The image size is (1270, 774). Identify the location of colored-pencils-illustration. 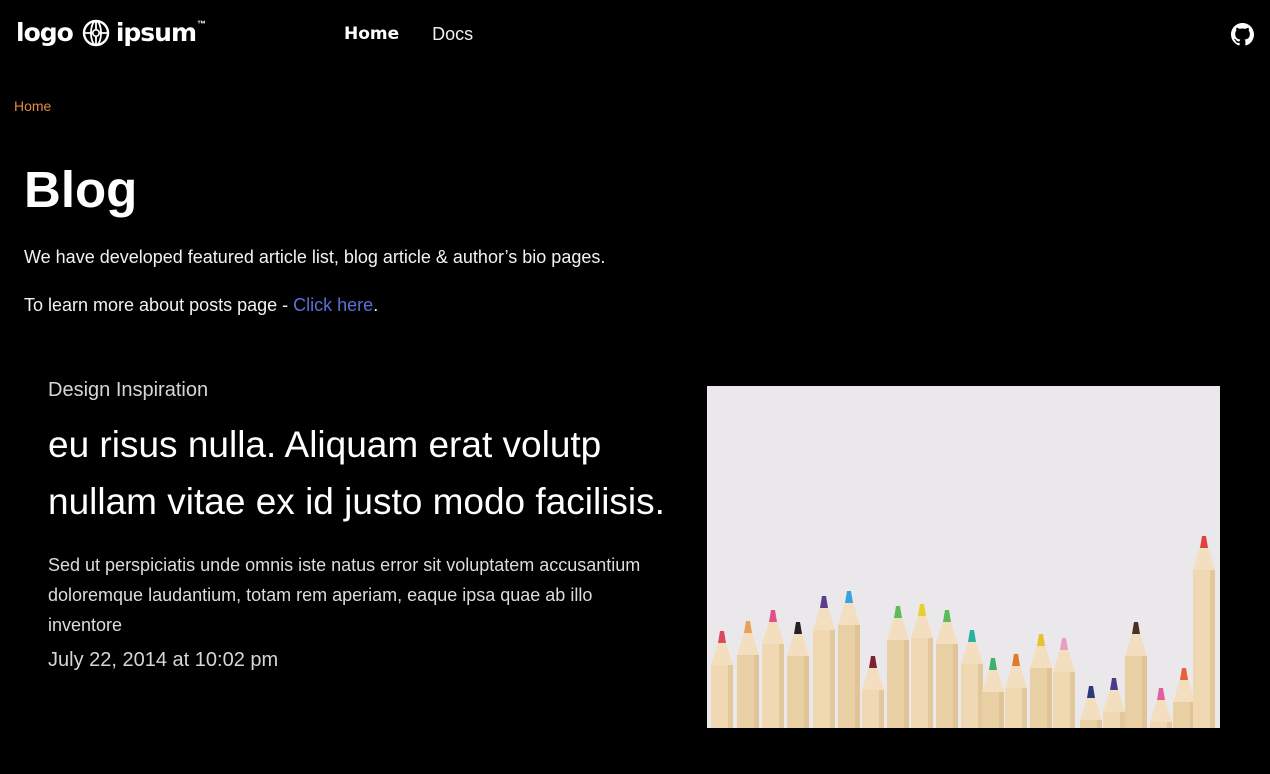
(963, 632).